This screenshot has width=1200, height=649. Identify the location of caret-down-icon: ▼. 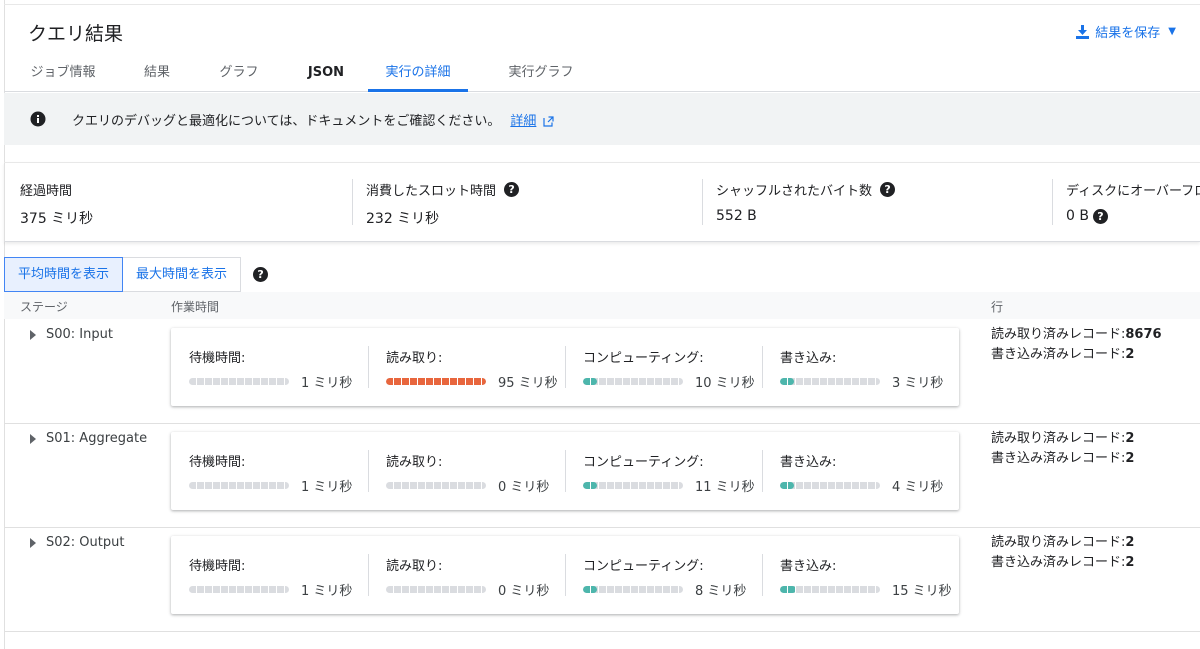
(1172, 31).